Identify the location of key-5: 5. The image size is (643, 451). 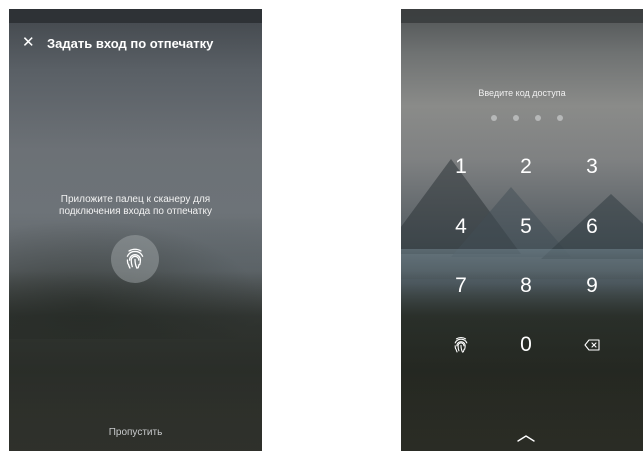
(526, 227).